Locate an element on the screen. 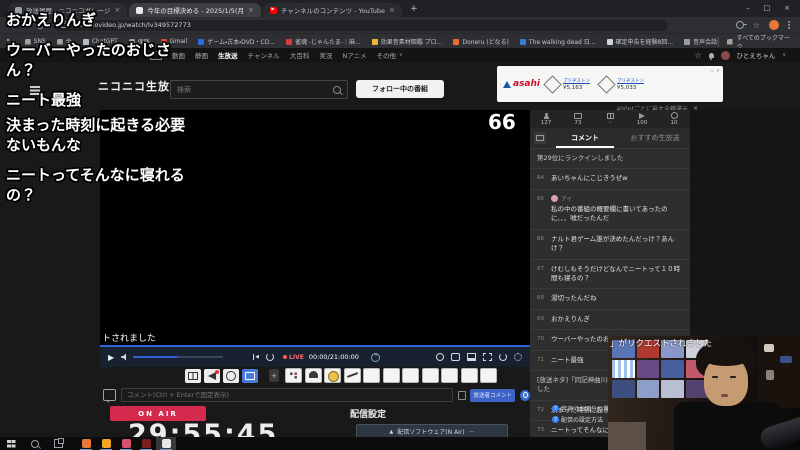 This screenshot has width=800, height=450. window-maximize-button is located at coordinates (767, 8).